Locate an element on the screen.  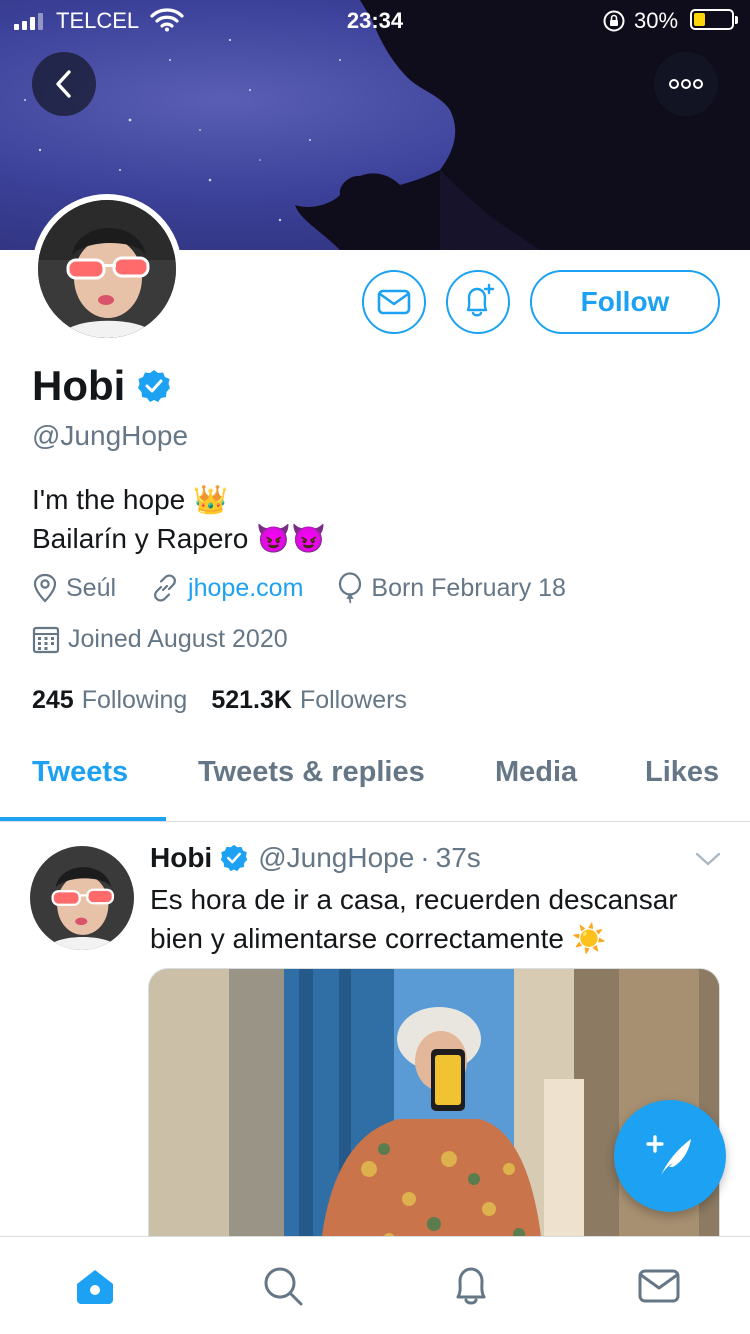
joined-text: Joined August 2020 is located at coordinates (178, 638).